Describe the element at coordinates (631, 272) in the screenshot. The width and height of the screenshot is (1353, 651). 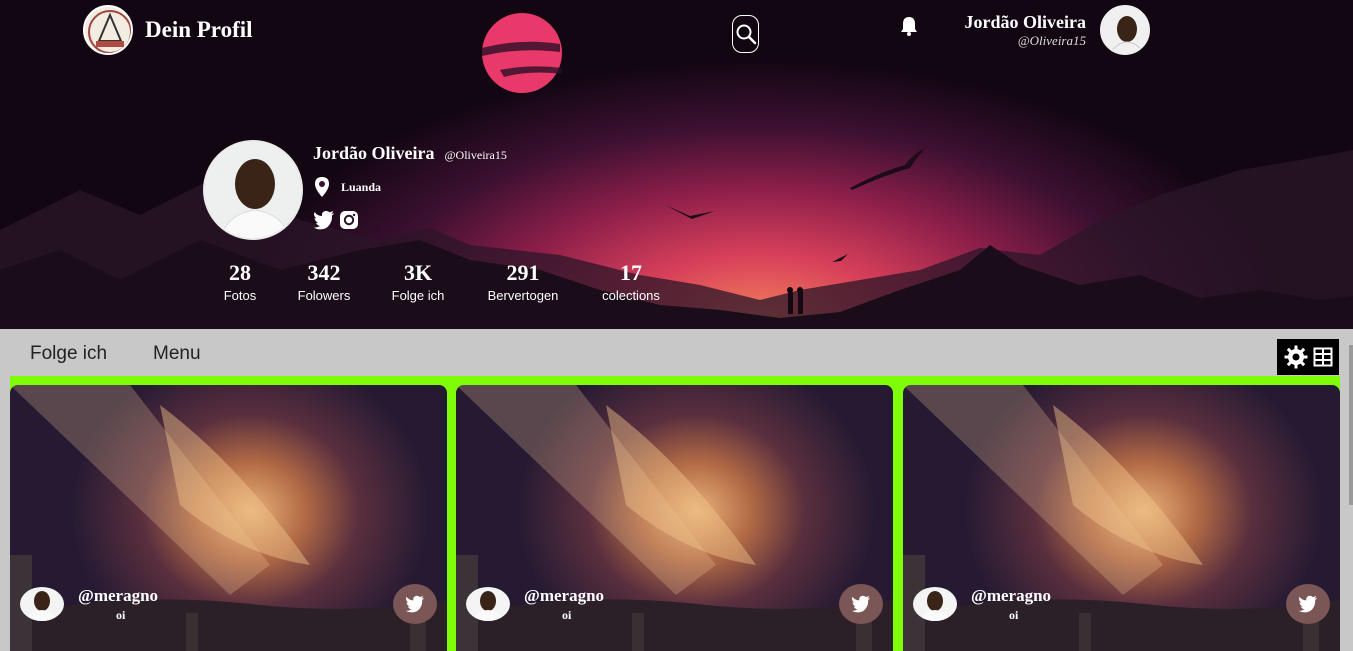
I see `stat-value: 17` at that location.